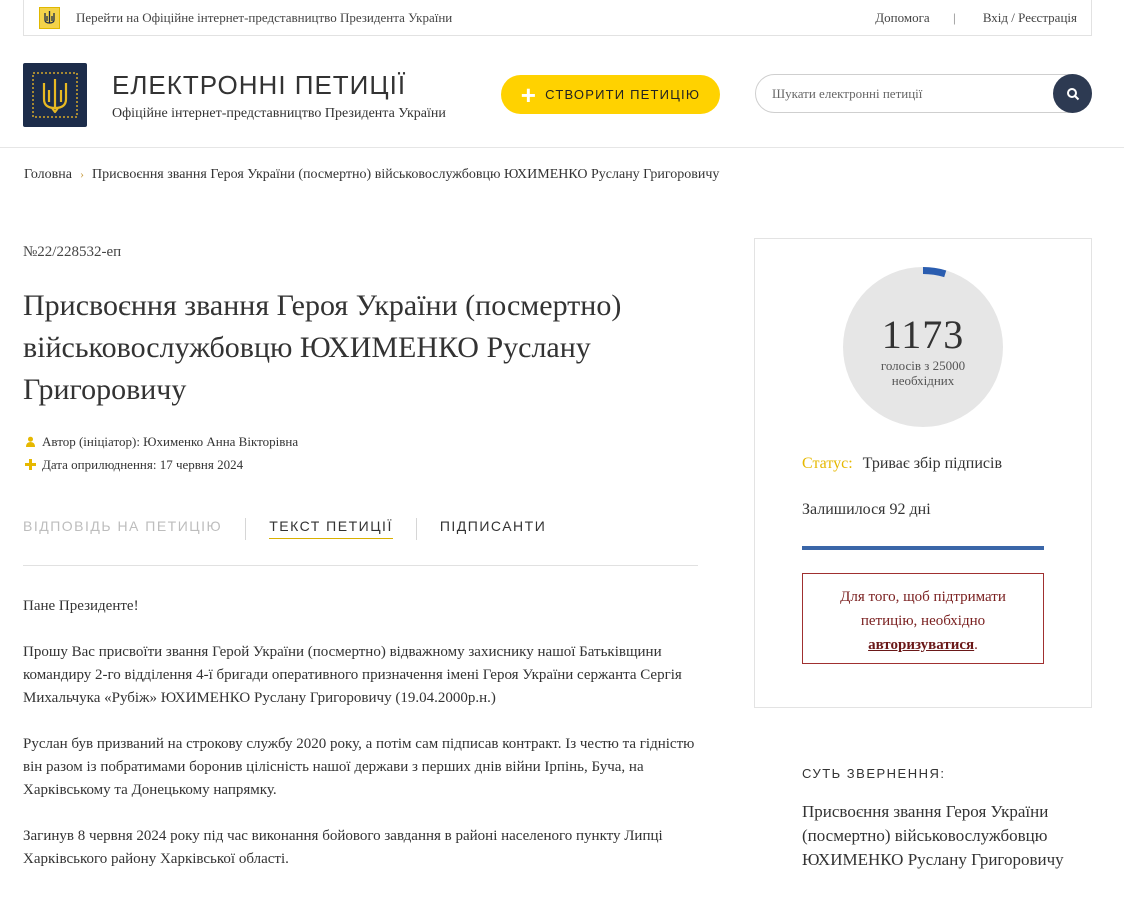 The width and height of the screenshot is (1124, 903). What do you see at coordinates (30, 465) in the screenshot?
I see `plus-icon` at bounding box center [30, 465].